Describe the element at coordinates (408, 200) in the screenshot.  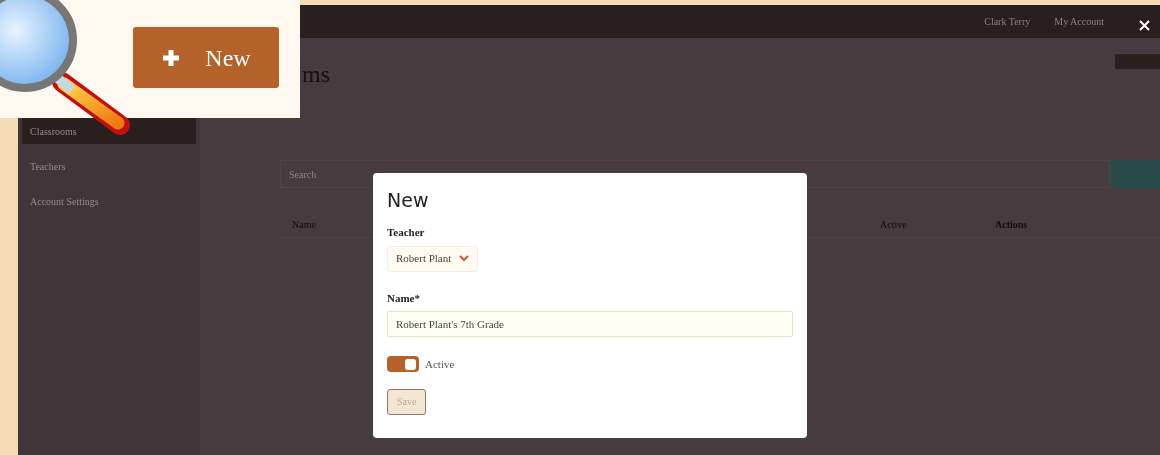
I see `modal-title: New` at that location.